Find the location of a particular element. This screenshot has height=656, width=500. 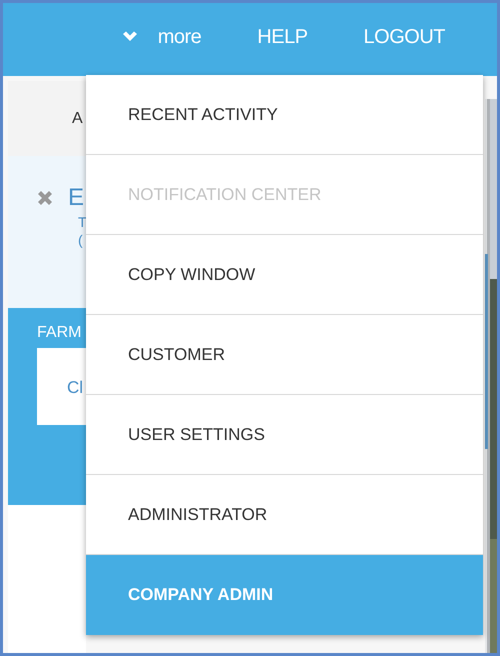

title-text: E is located at coordinates (76, 198).